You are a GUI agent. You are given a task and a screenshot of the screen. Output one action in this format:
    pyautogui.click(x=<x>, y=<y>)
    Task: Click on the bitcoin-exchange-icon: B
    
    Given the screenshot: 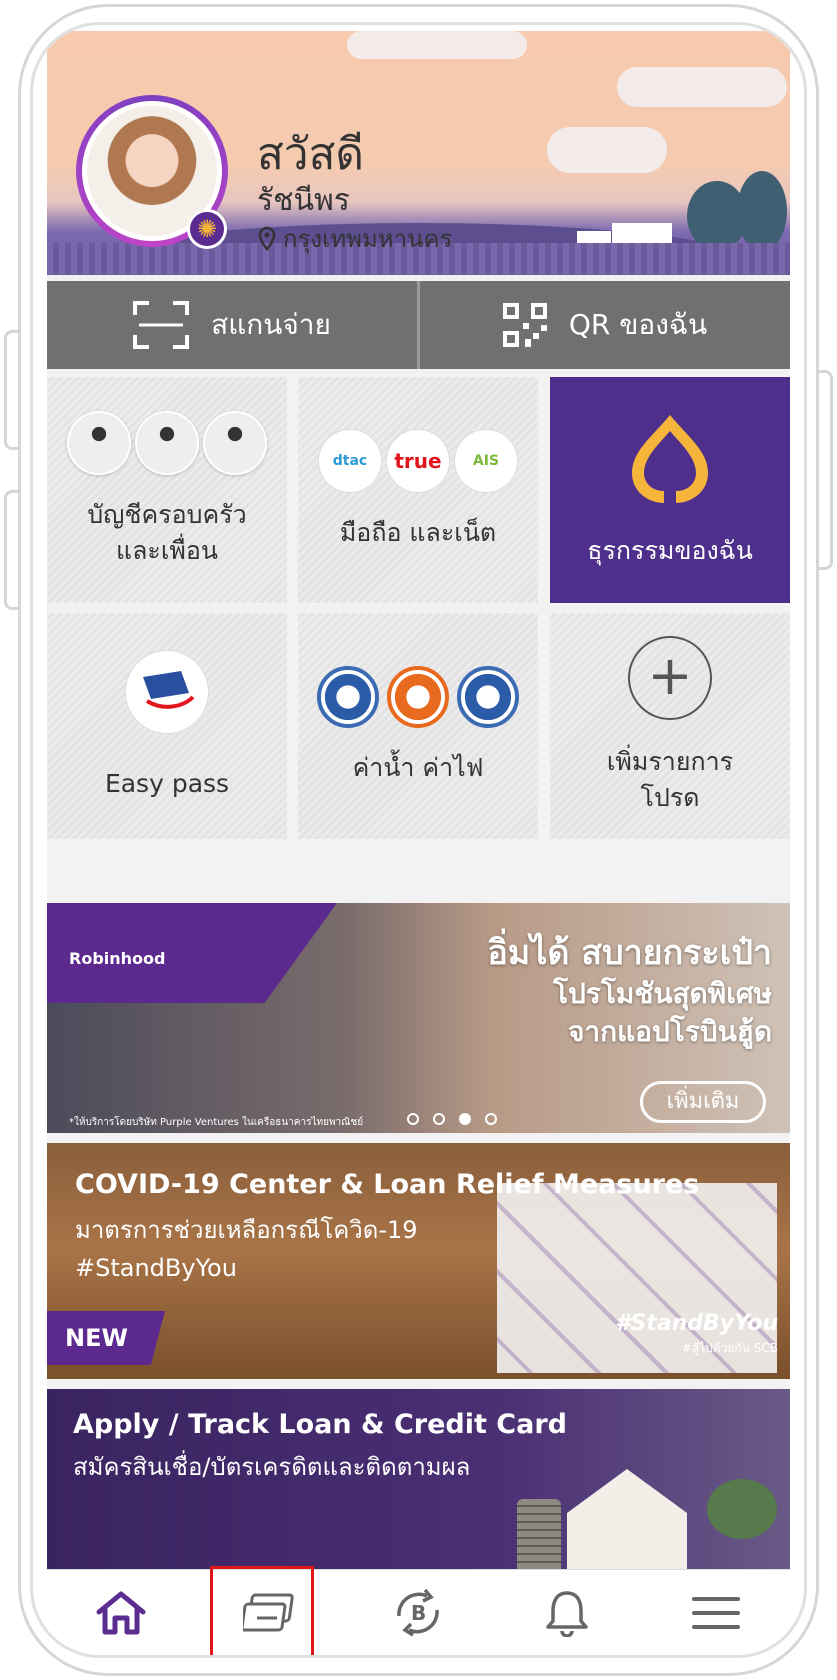 What is the action you would take?
    pyautogui.click(x=418, y=1612)
    